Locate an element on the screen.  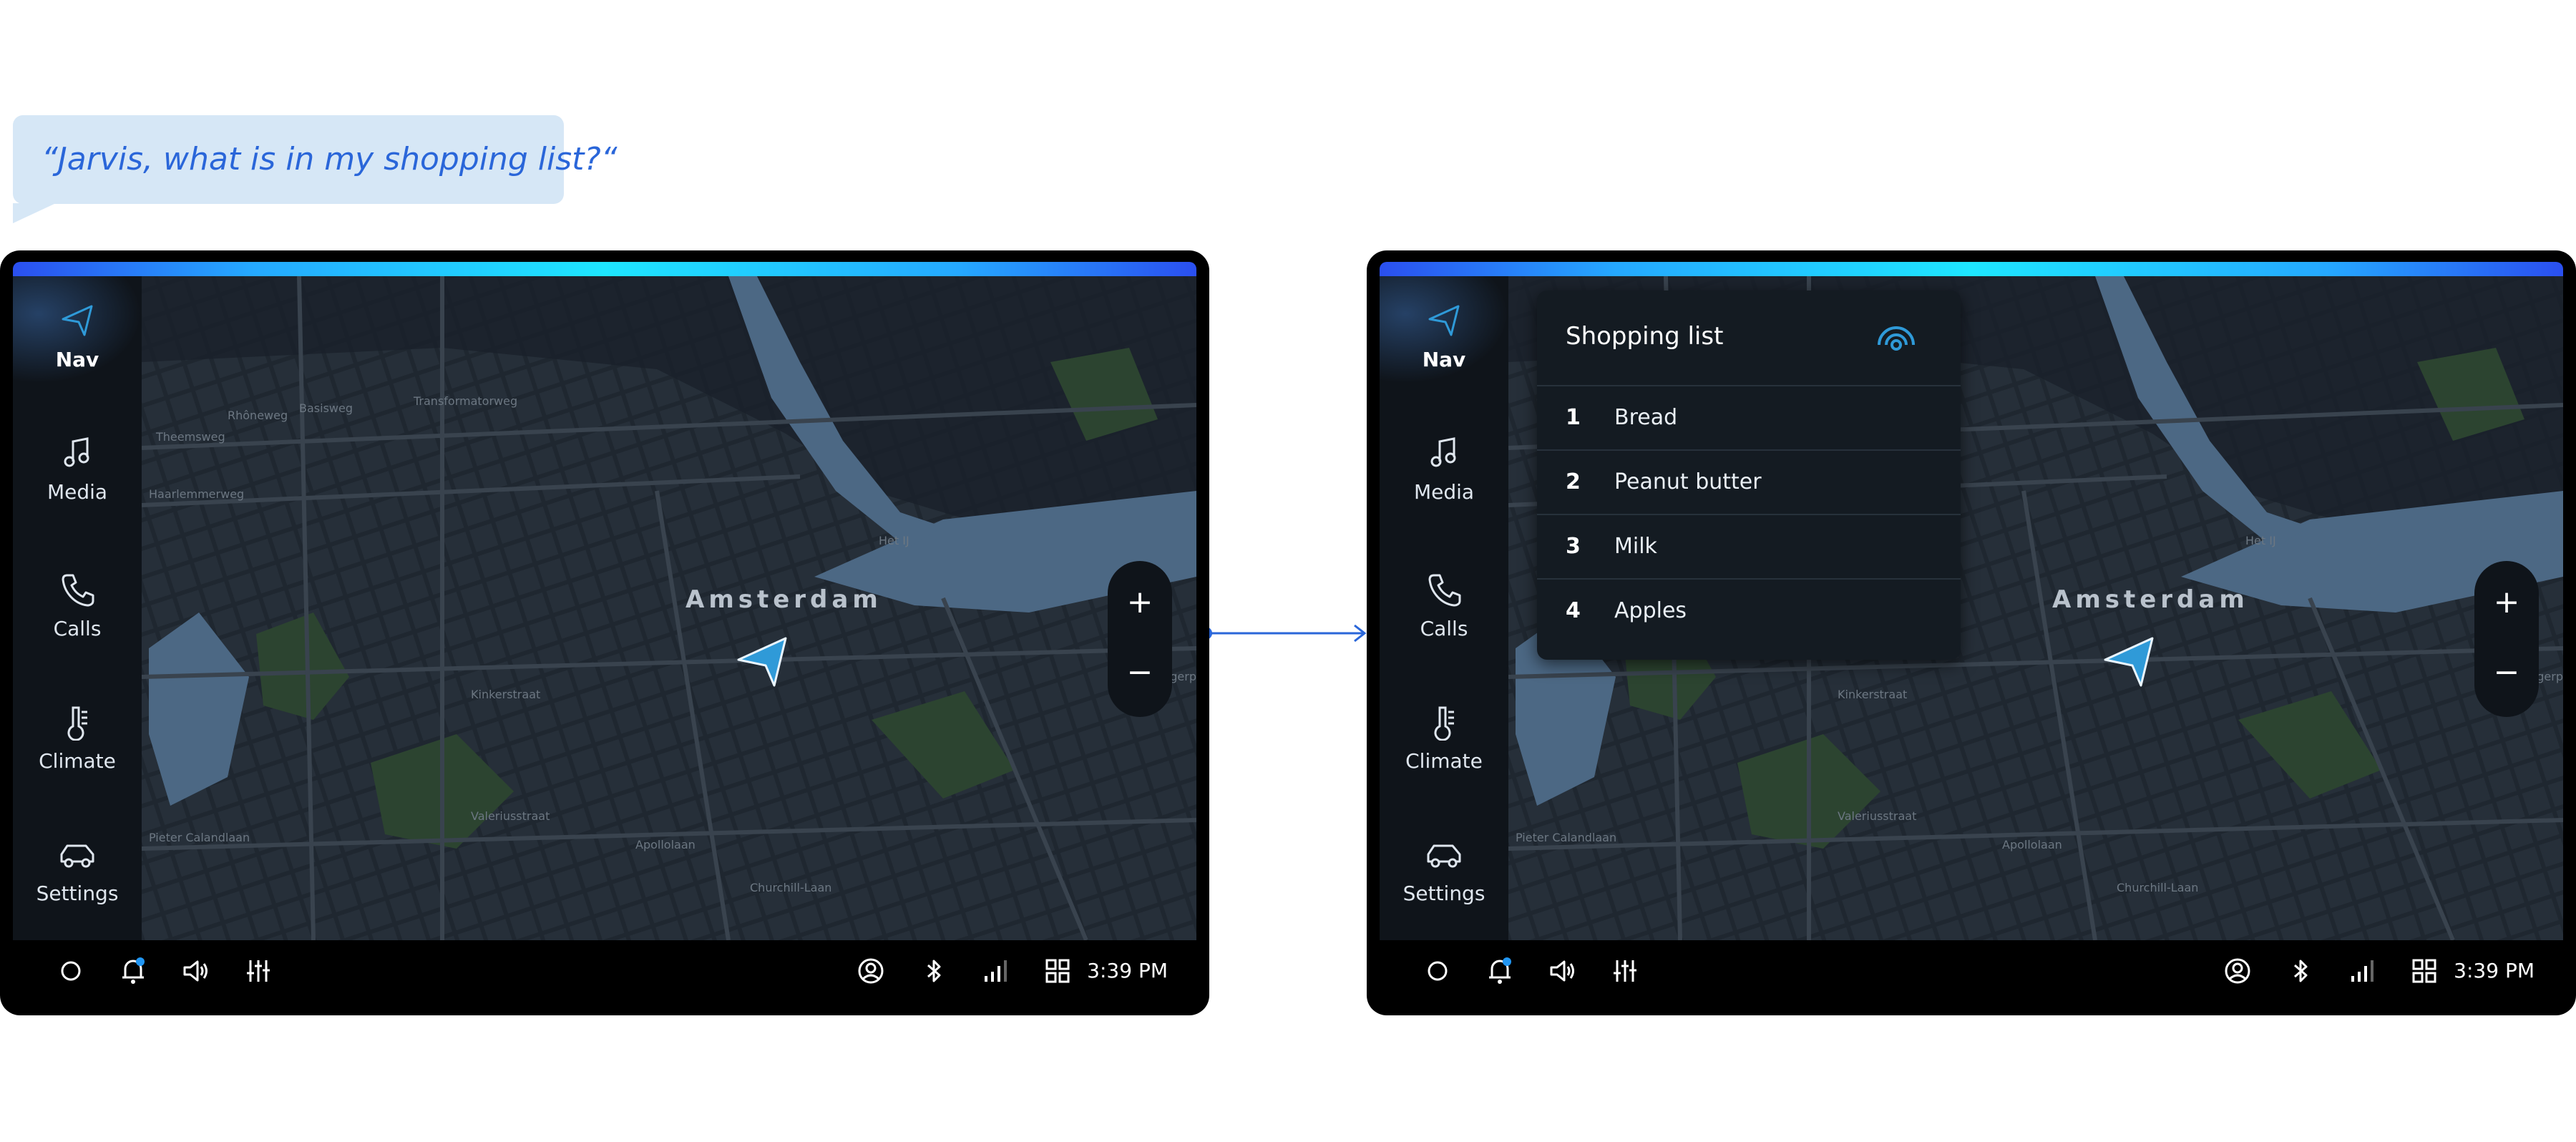
list-item-text: Bread is located at coordinates (1646, 418).